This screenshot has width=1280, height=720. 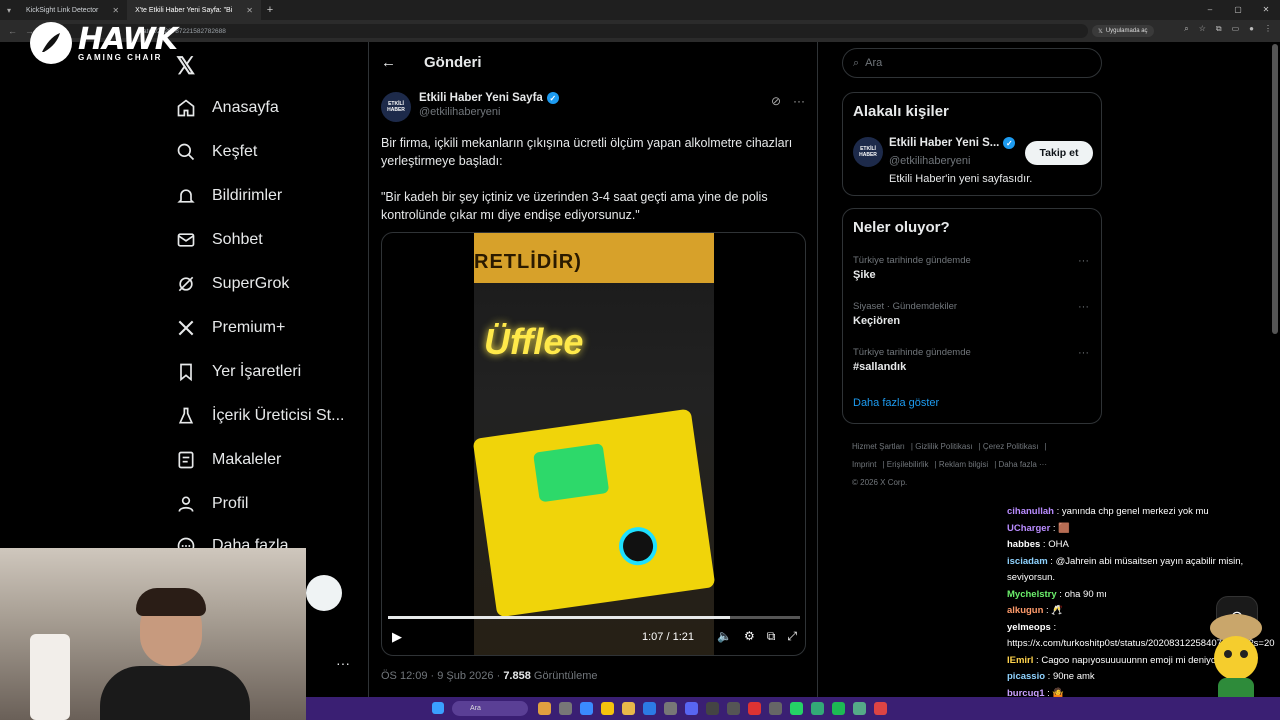 What do you see at coordinates (238, 372) in the screenshot?
I see `nav-item-bookmarks: Yer İşaretleri` at bounding box center [238, 372].